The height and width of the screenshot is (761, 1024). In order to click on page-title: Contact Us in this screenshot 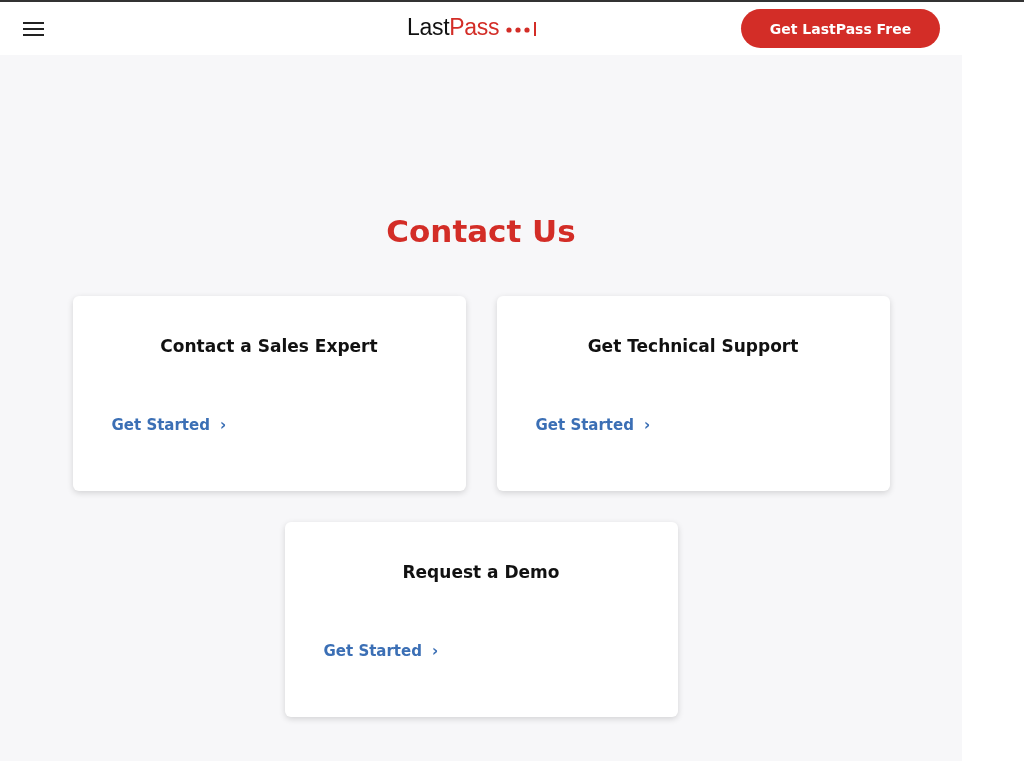, I will do `click(481, 231)`.